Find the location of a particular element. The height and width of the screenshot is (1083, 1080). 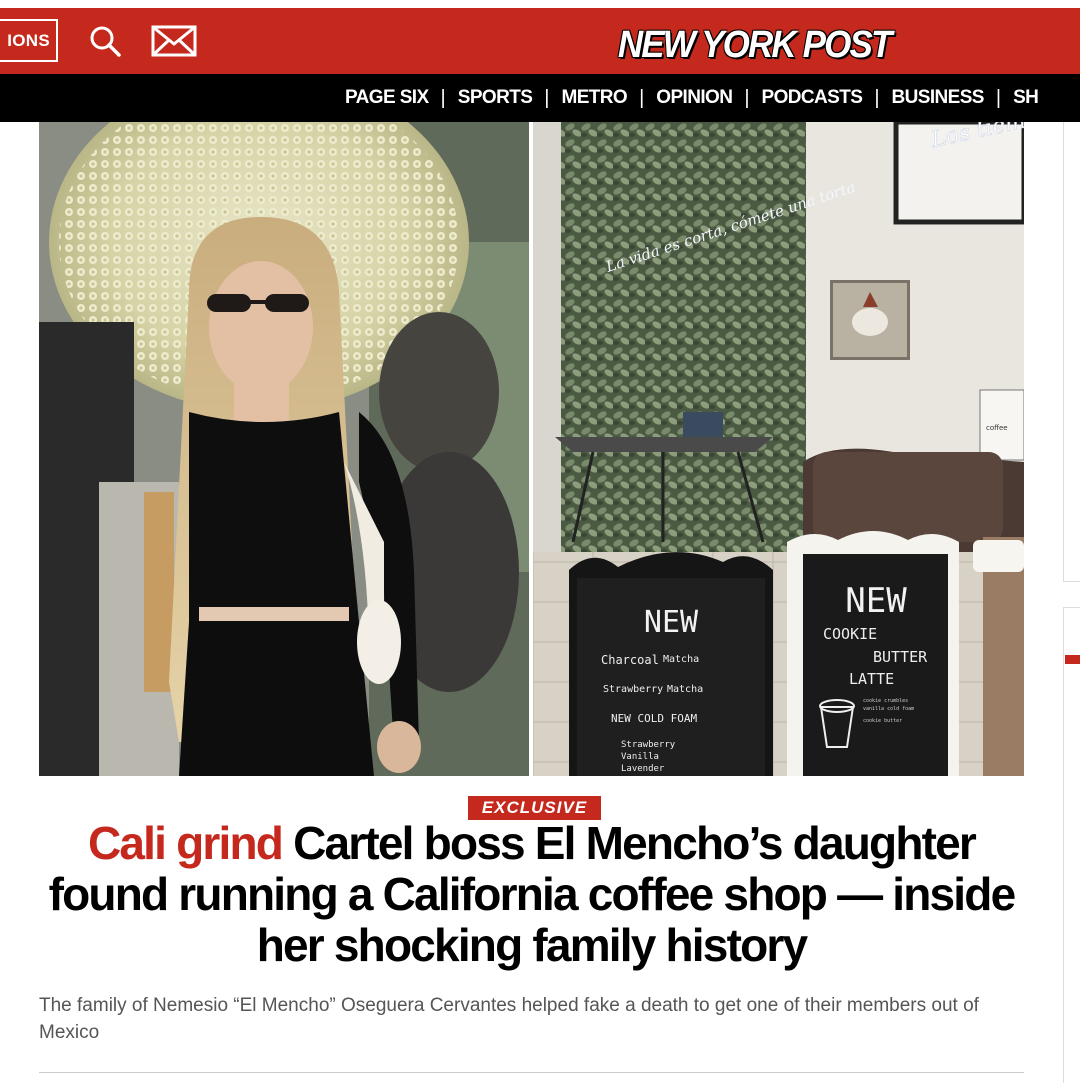

nav-item-business: BUSINESS is located at coordinates (938, 98).